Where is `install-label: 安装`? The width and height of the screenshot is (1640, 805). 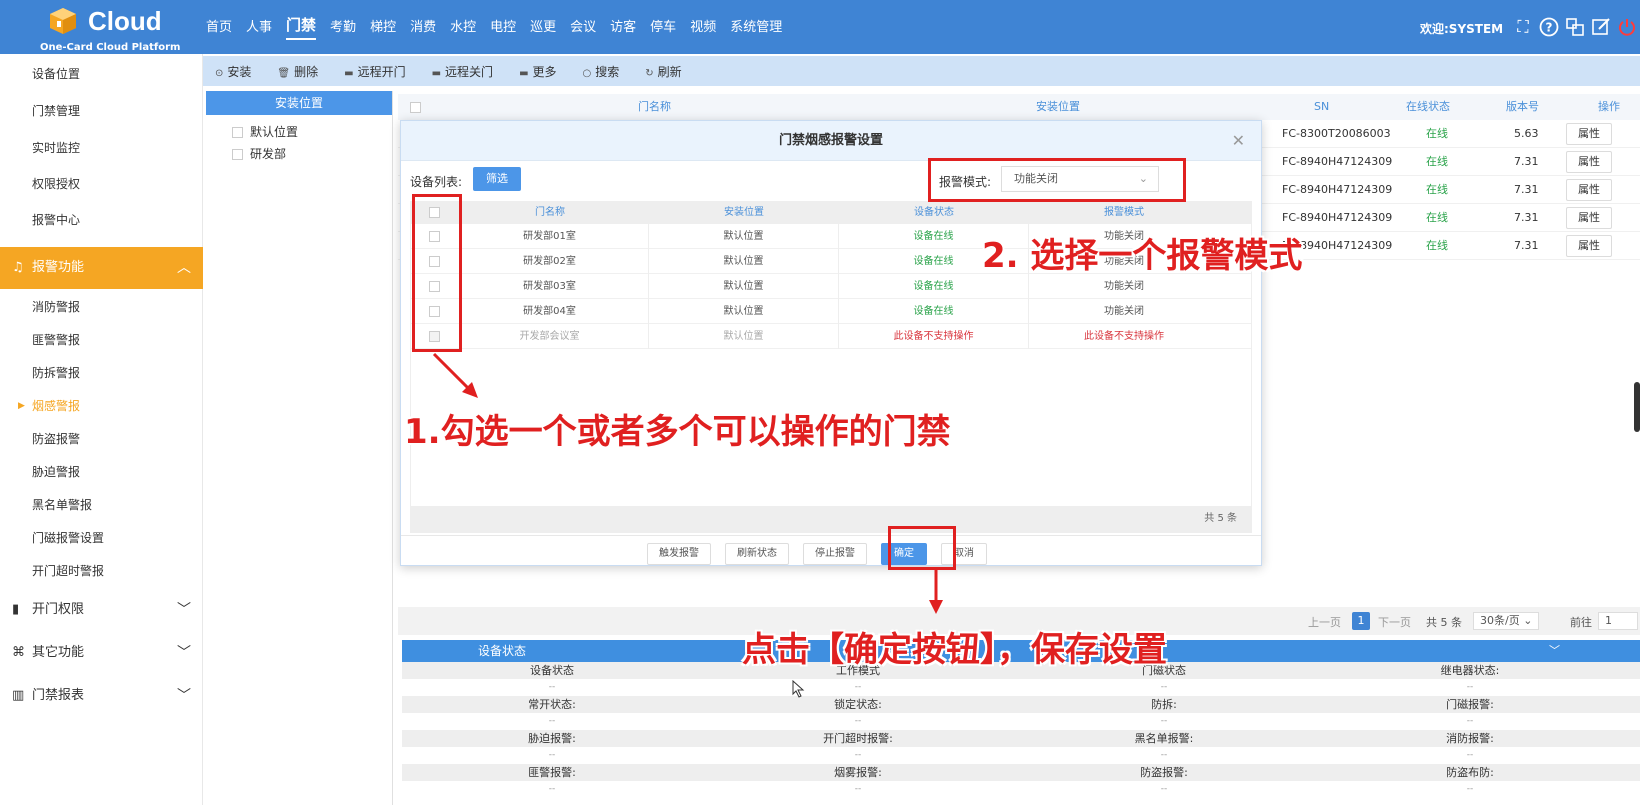
install-label: 安装 is located at coordinates (239, 71).